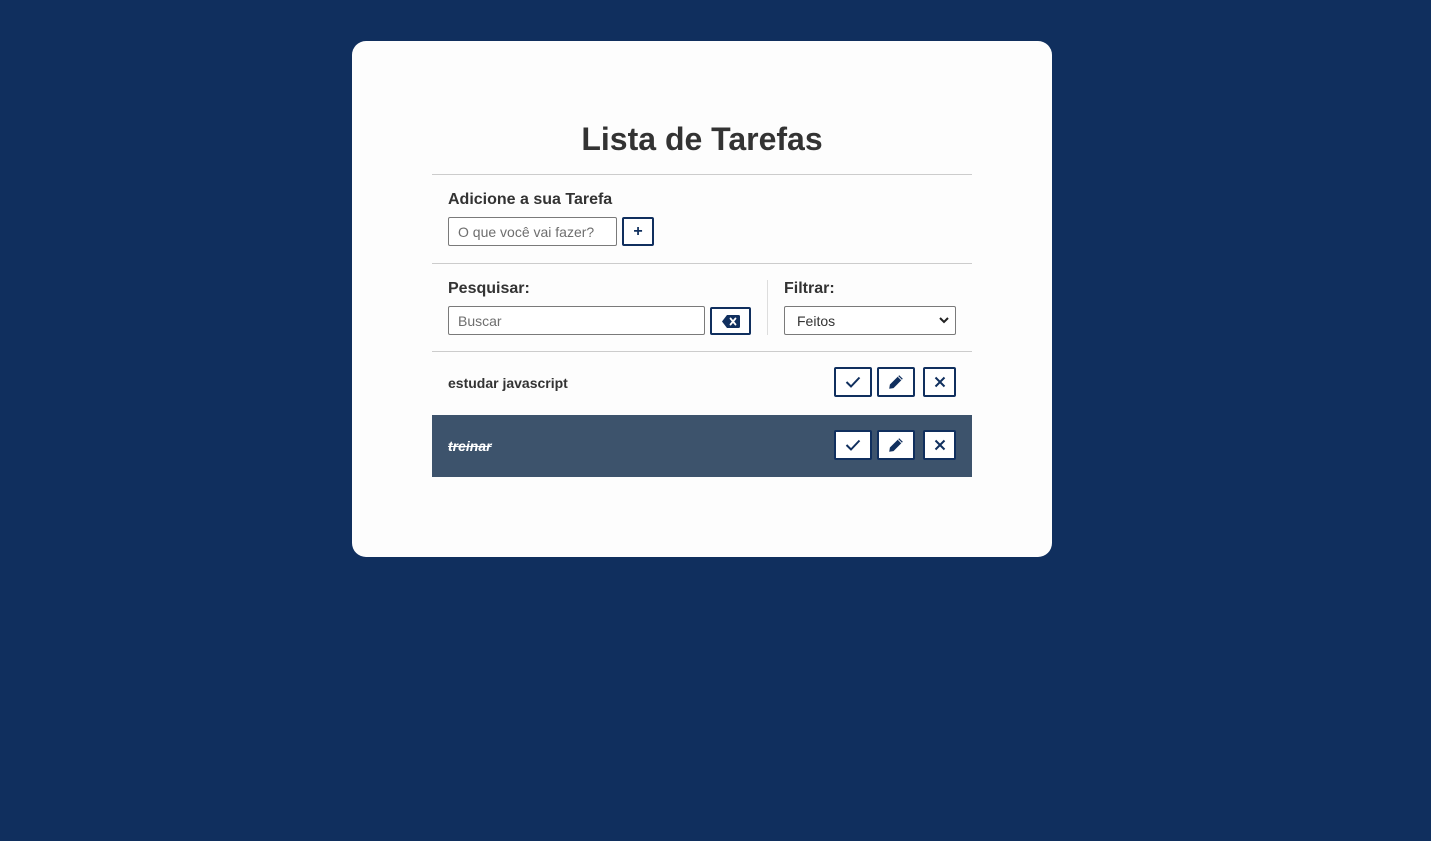 The width and height of the screenshot is (1431, 841). I want to click on filter-selected-value: Feitos, so click(816, 320).